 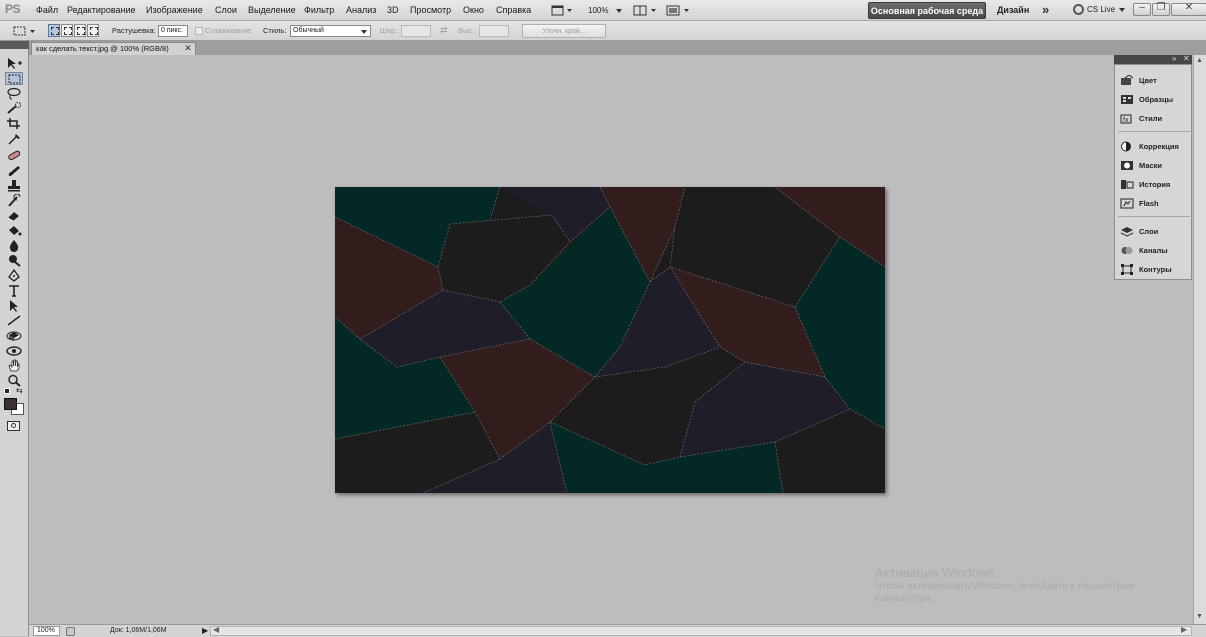 I want to click on default-colors-icon, so click(x=7, y=391).